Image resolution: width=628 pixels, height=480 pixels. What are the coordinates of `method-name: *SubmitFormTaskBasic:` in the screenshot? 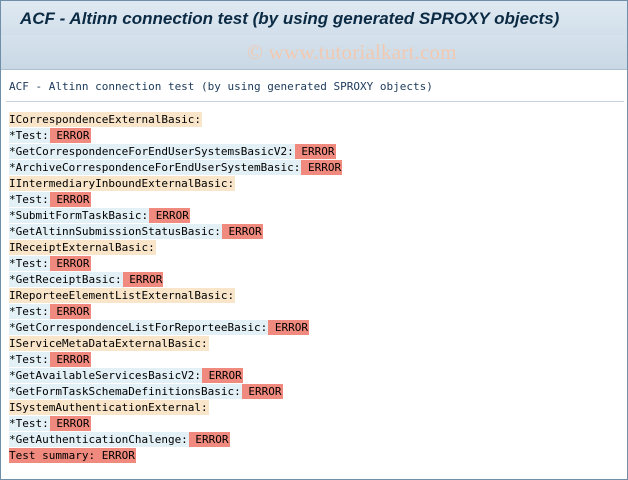 It's located at (79, 215).